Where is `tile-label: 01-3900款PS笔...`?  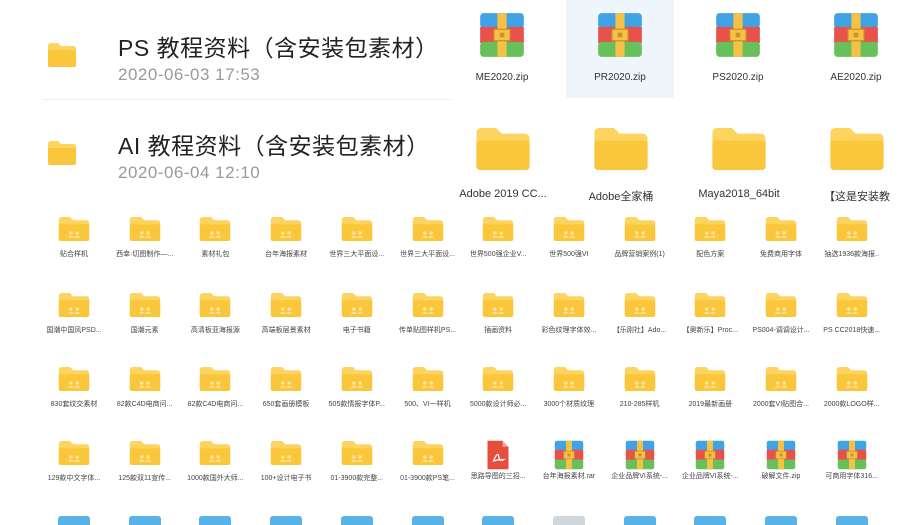 tile-label: 01-3900款PS笔... is located at coordinates (427, 478).